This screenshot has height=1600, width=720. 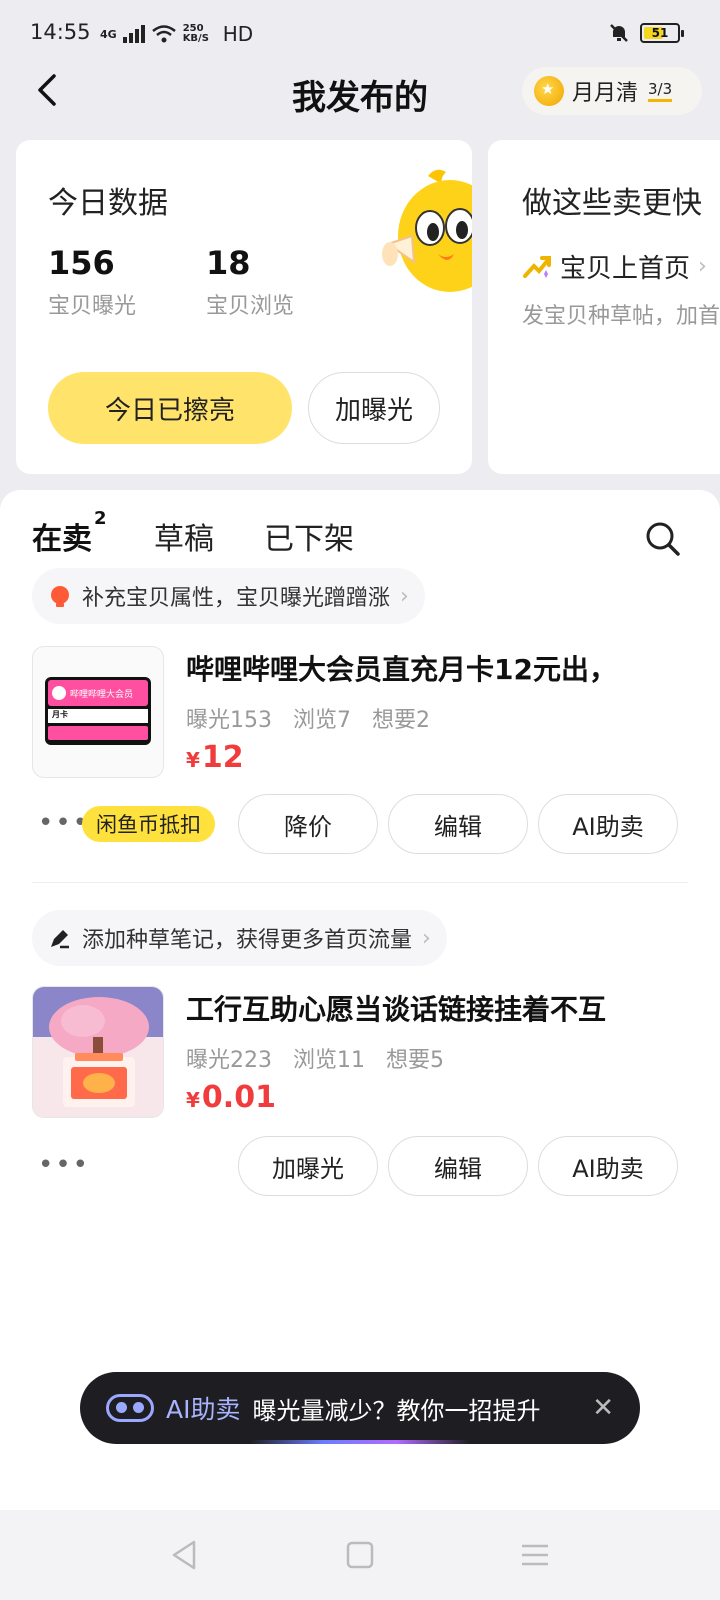 I want to click on tips-item-homepage: 宝贝上首页 ›, so click(x=614, y=266).